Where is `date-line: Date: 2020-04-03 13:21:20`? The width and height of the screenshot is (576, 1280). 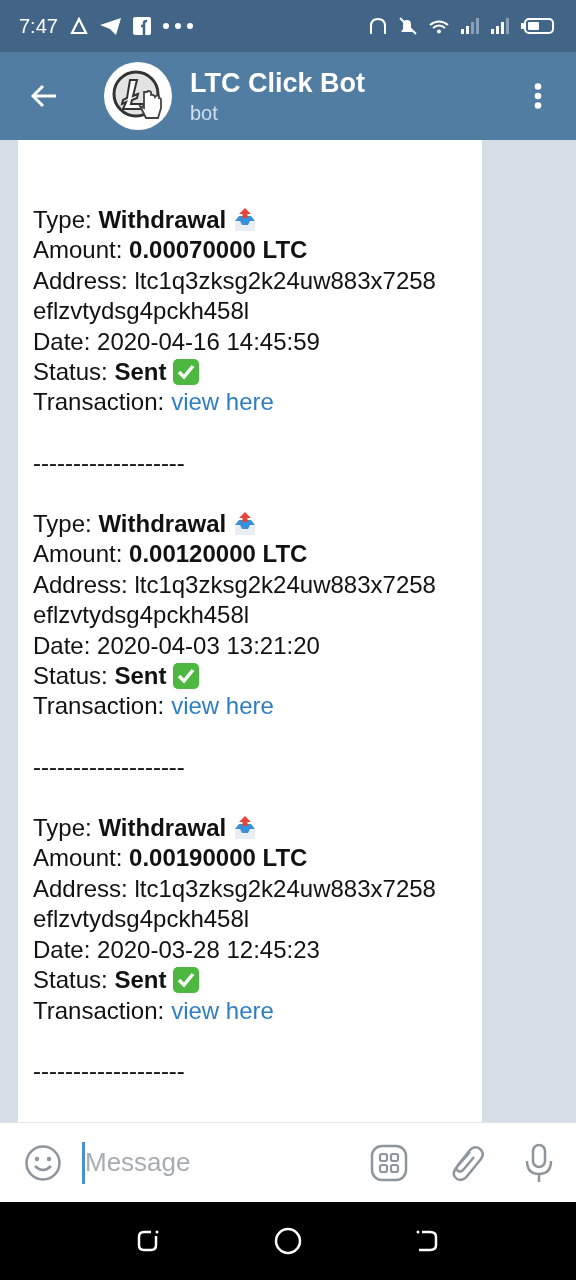 date-line: Date: 2020-04-03 13:21:20 is located at coordinates (177, 645).